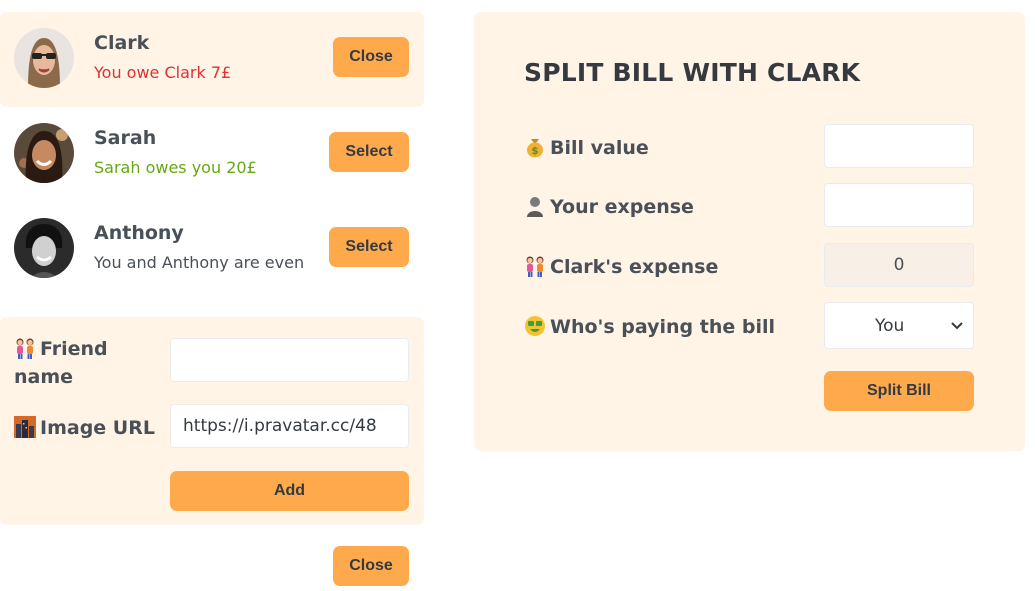 The height and width of the screenshot is (591, 1035). I want to click on payer-selected-value: You, so click(890, 325).